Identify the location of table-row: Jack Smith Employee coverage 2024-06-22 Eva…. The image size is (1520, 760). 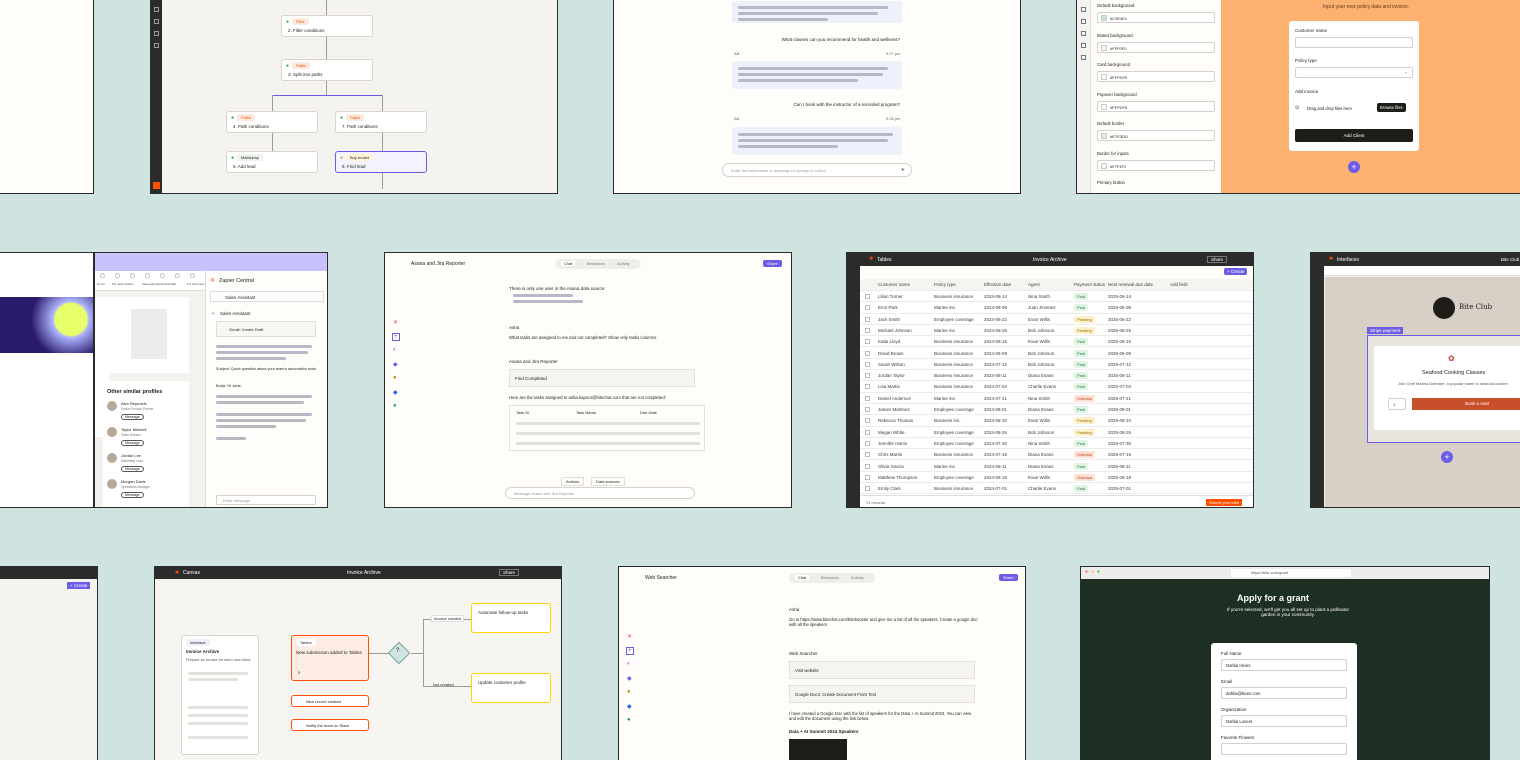
(1056, 319).